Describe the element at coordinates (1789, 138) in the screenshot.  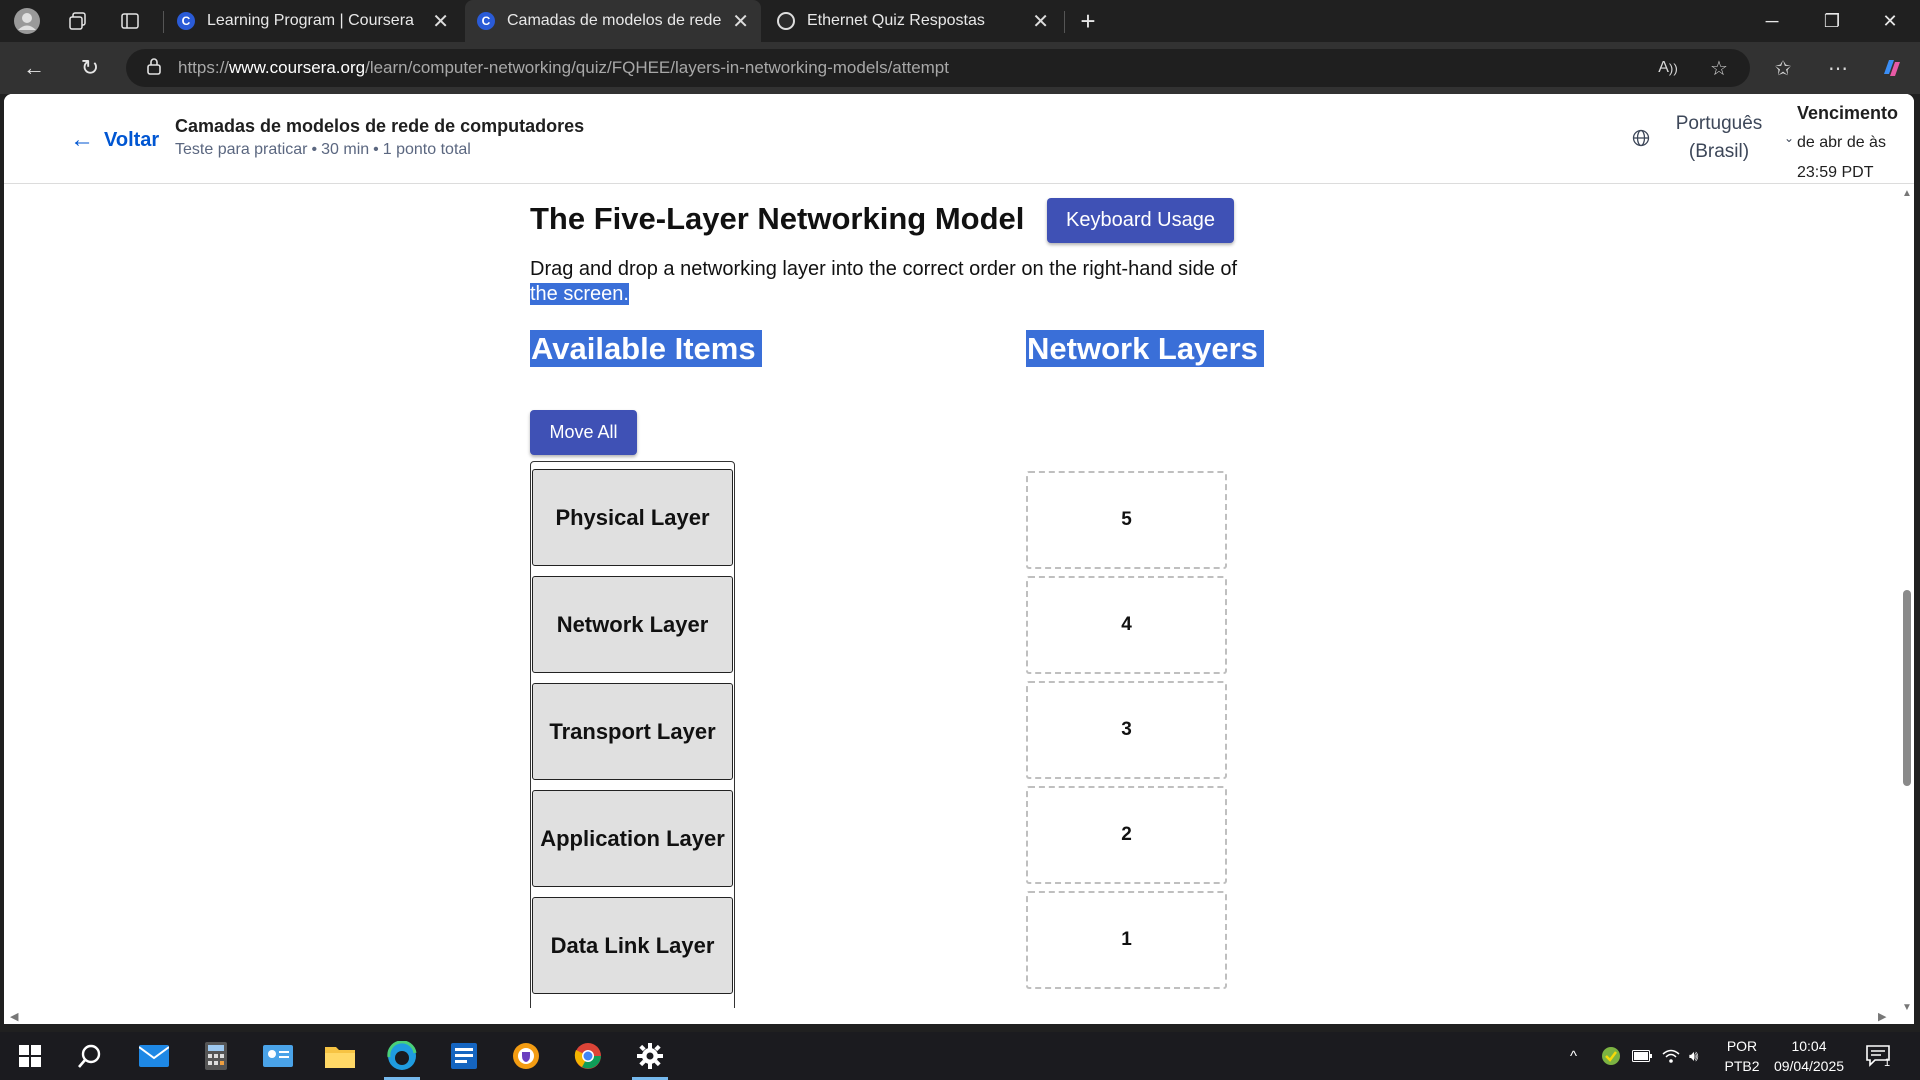
I see `chevron-down-icon: ⌄` at that location.